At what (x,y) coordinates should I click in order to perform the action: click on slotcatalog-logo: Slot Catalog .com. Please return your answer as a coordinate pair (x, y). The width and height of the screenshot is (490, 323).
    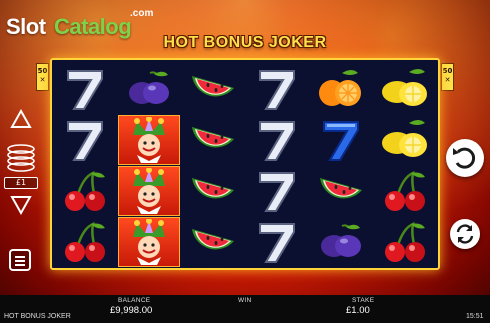
    Looking at the image, I should click on (81, 23).